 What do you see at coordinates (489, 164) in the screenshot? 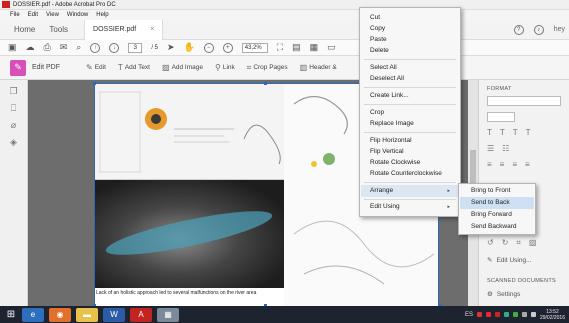
I see `align-left-icon: ≡` at bounding box center [489, 164].